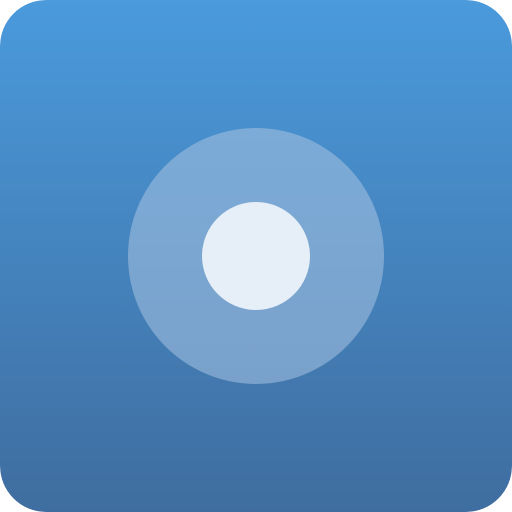 The height and width of the screenshot is (512, 512). I want to click on inner-dot, so click(256, 256).